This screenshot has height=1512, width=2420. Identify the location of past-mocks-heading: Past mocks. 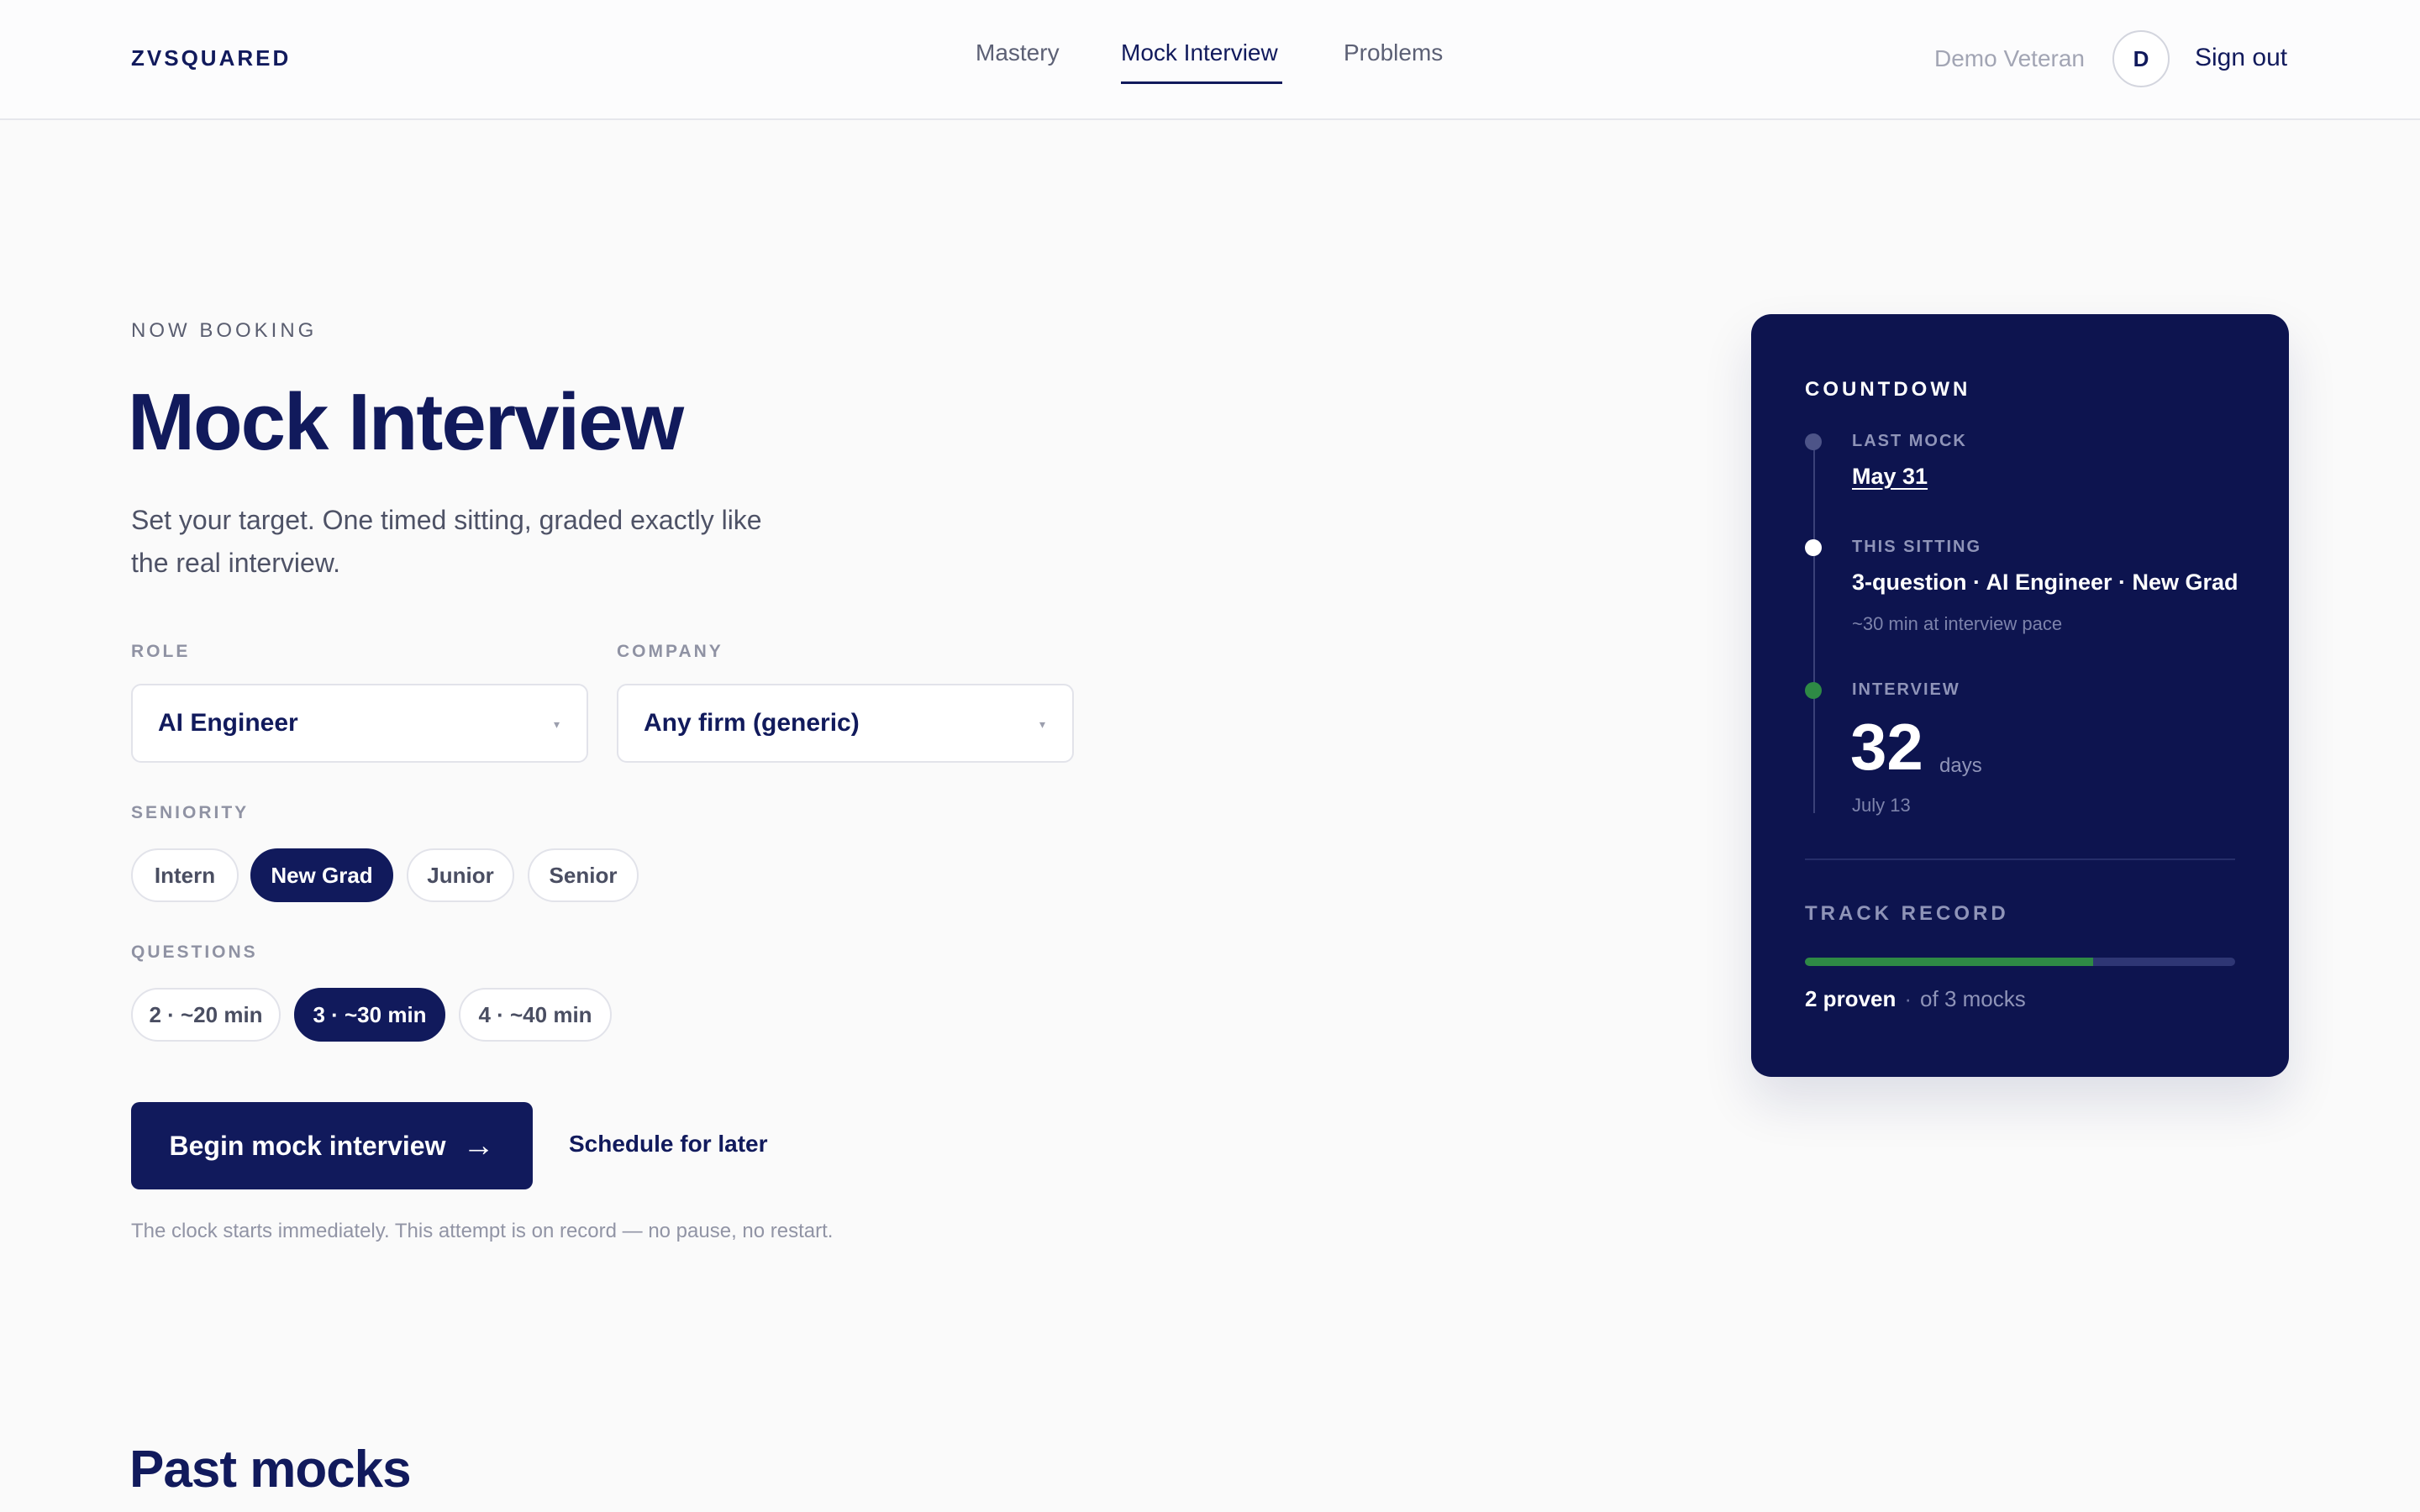
(270, 1470).